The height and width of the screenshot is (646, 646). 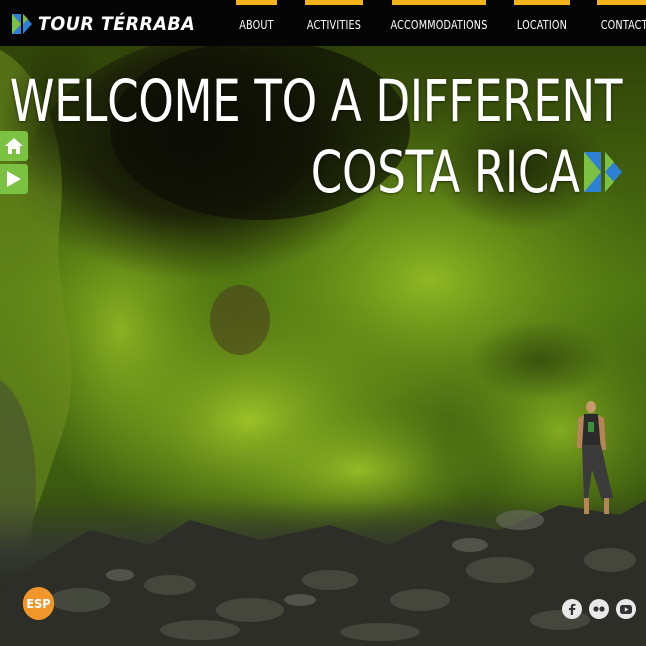 What do you see at coordinates (316, 101) in the screenshot?
I see `headline-line-1: WELCOME TO A DIFFERENT` at bounding box center [316, 101].